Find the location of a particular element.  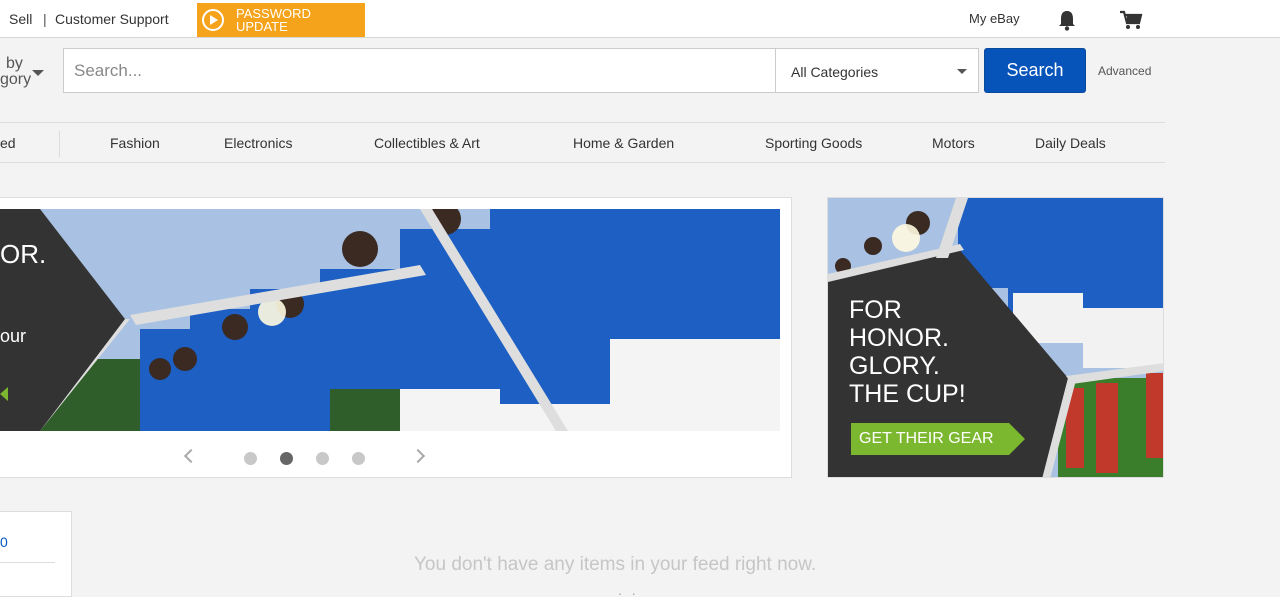

shop-by-line1: by is located at coordinates (14, 63).